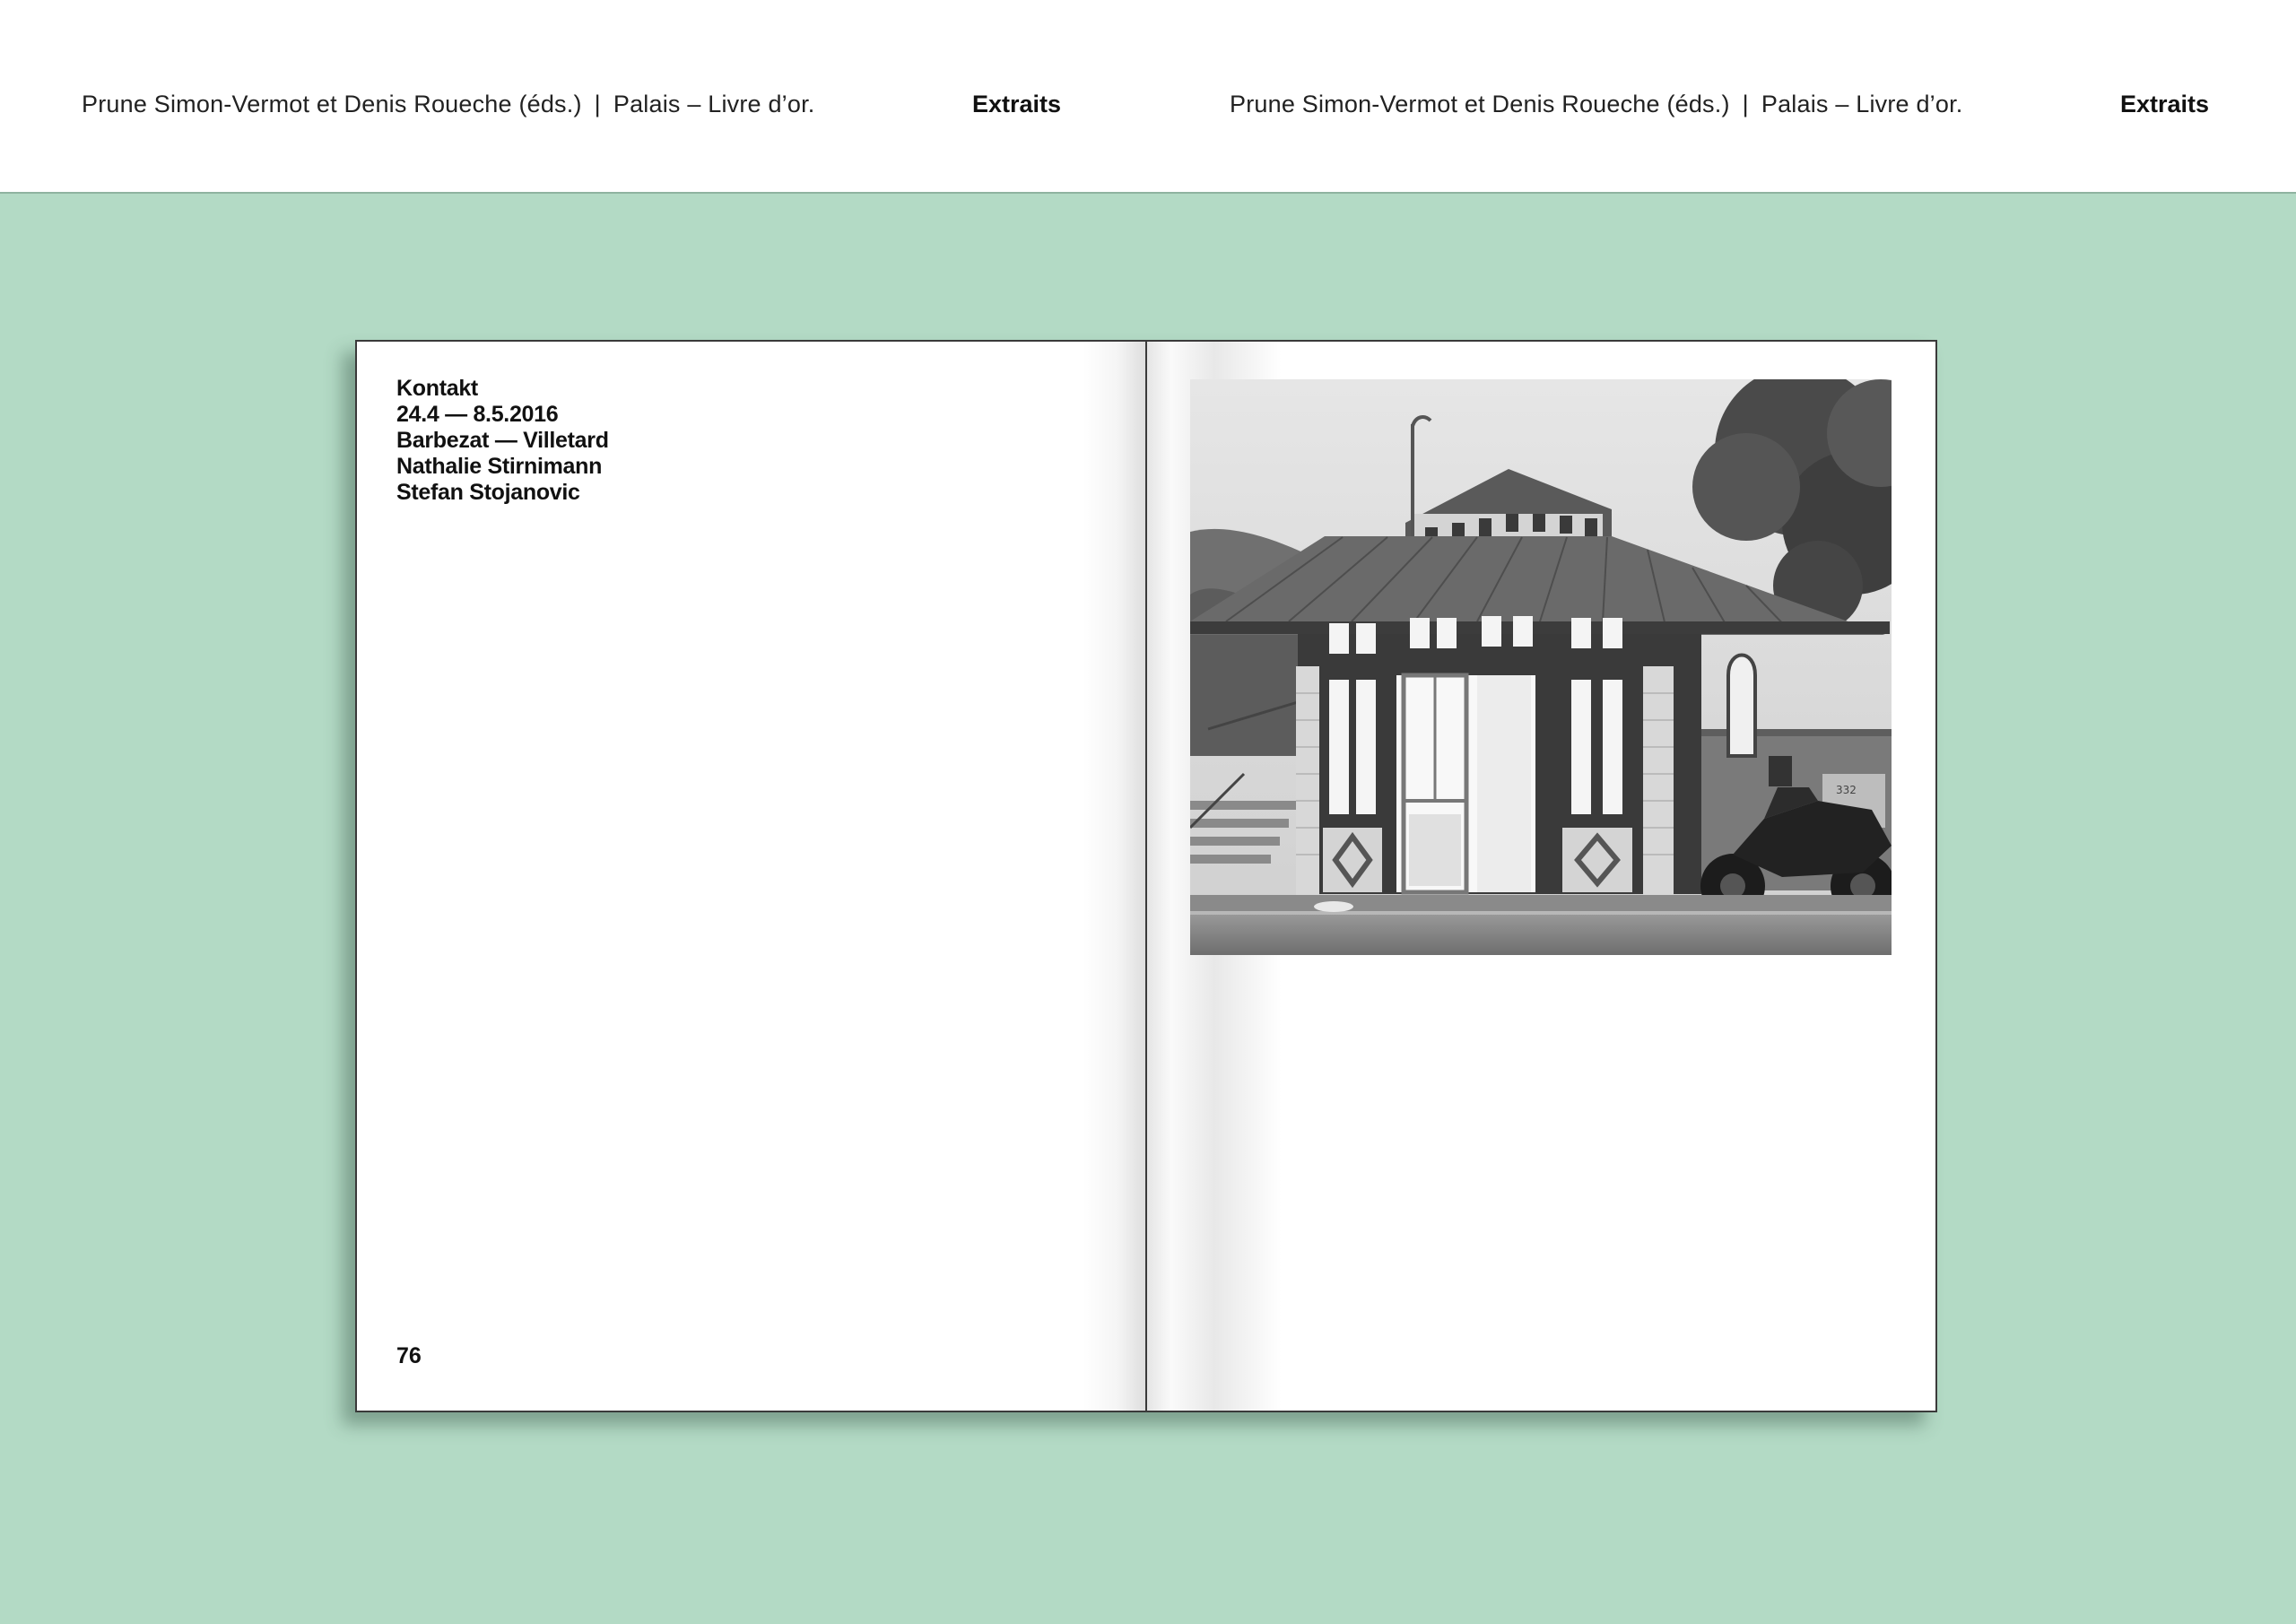  What do you see at coordinates (714, 104) in the screenshot?
I see `header-left-title: Palais – Livre d’or.` at bounding box center [714, 104].